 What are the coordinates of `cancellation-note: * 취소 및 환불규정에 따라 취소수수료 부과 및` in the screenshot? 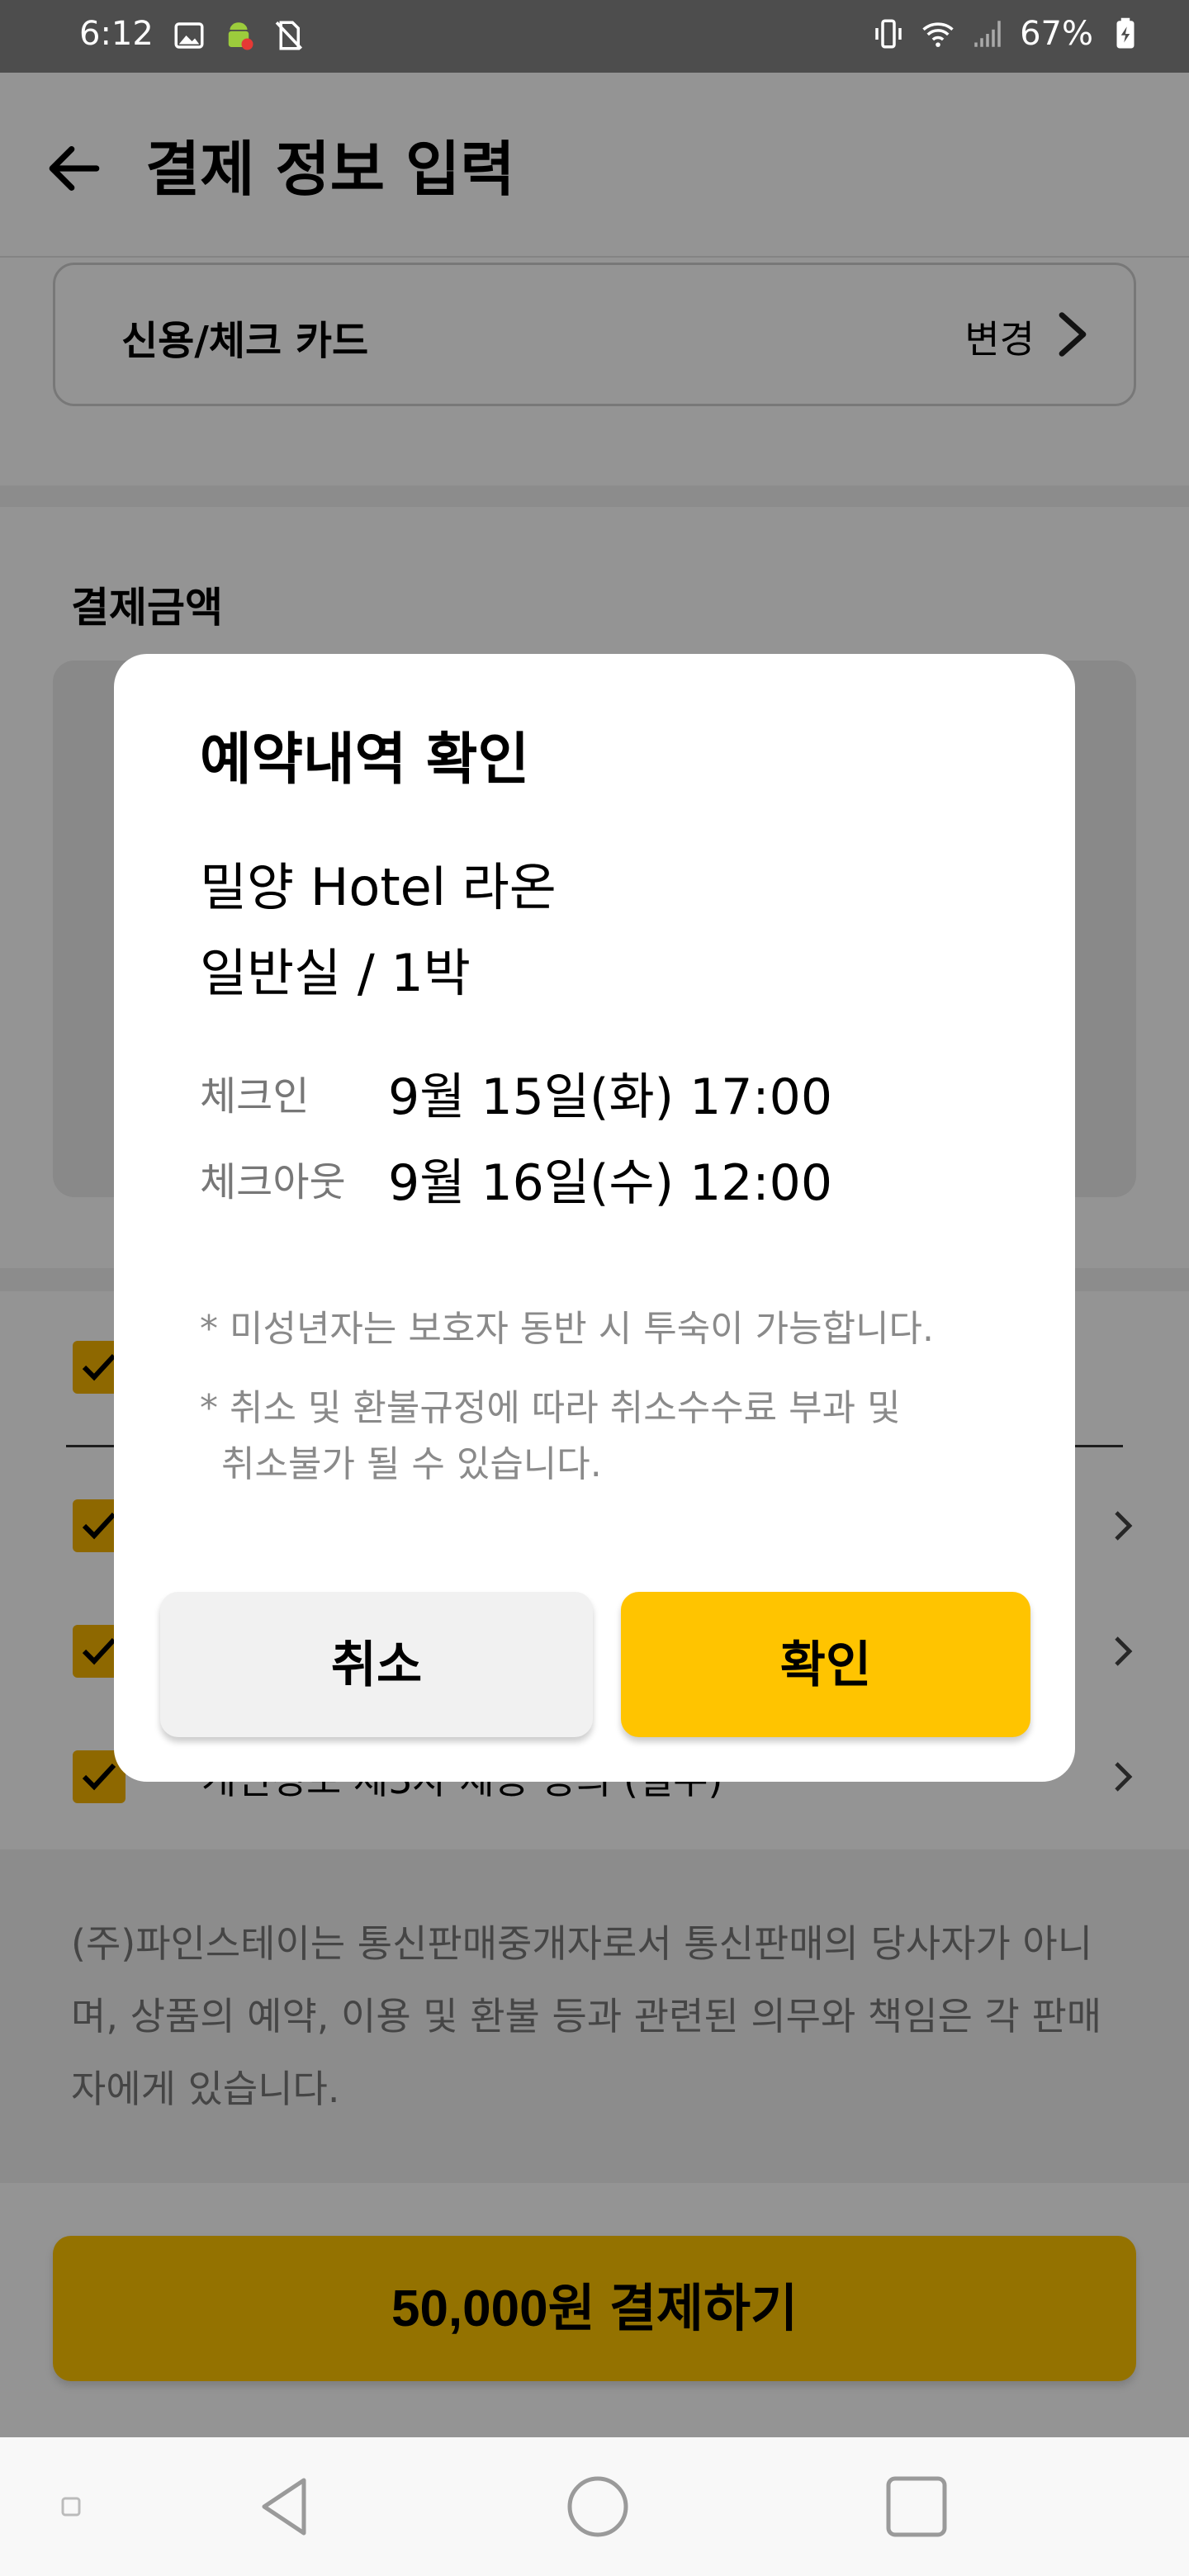 It's located at (550, 1408).